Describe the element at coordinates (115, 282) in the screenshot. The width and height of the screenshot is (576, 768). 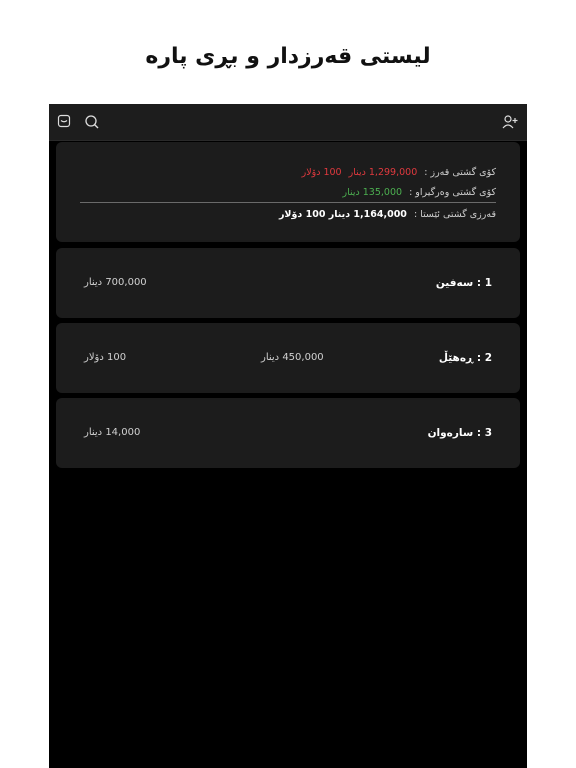
I see `debtor-dinar: 700,000 دینار` at that location.